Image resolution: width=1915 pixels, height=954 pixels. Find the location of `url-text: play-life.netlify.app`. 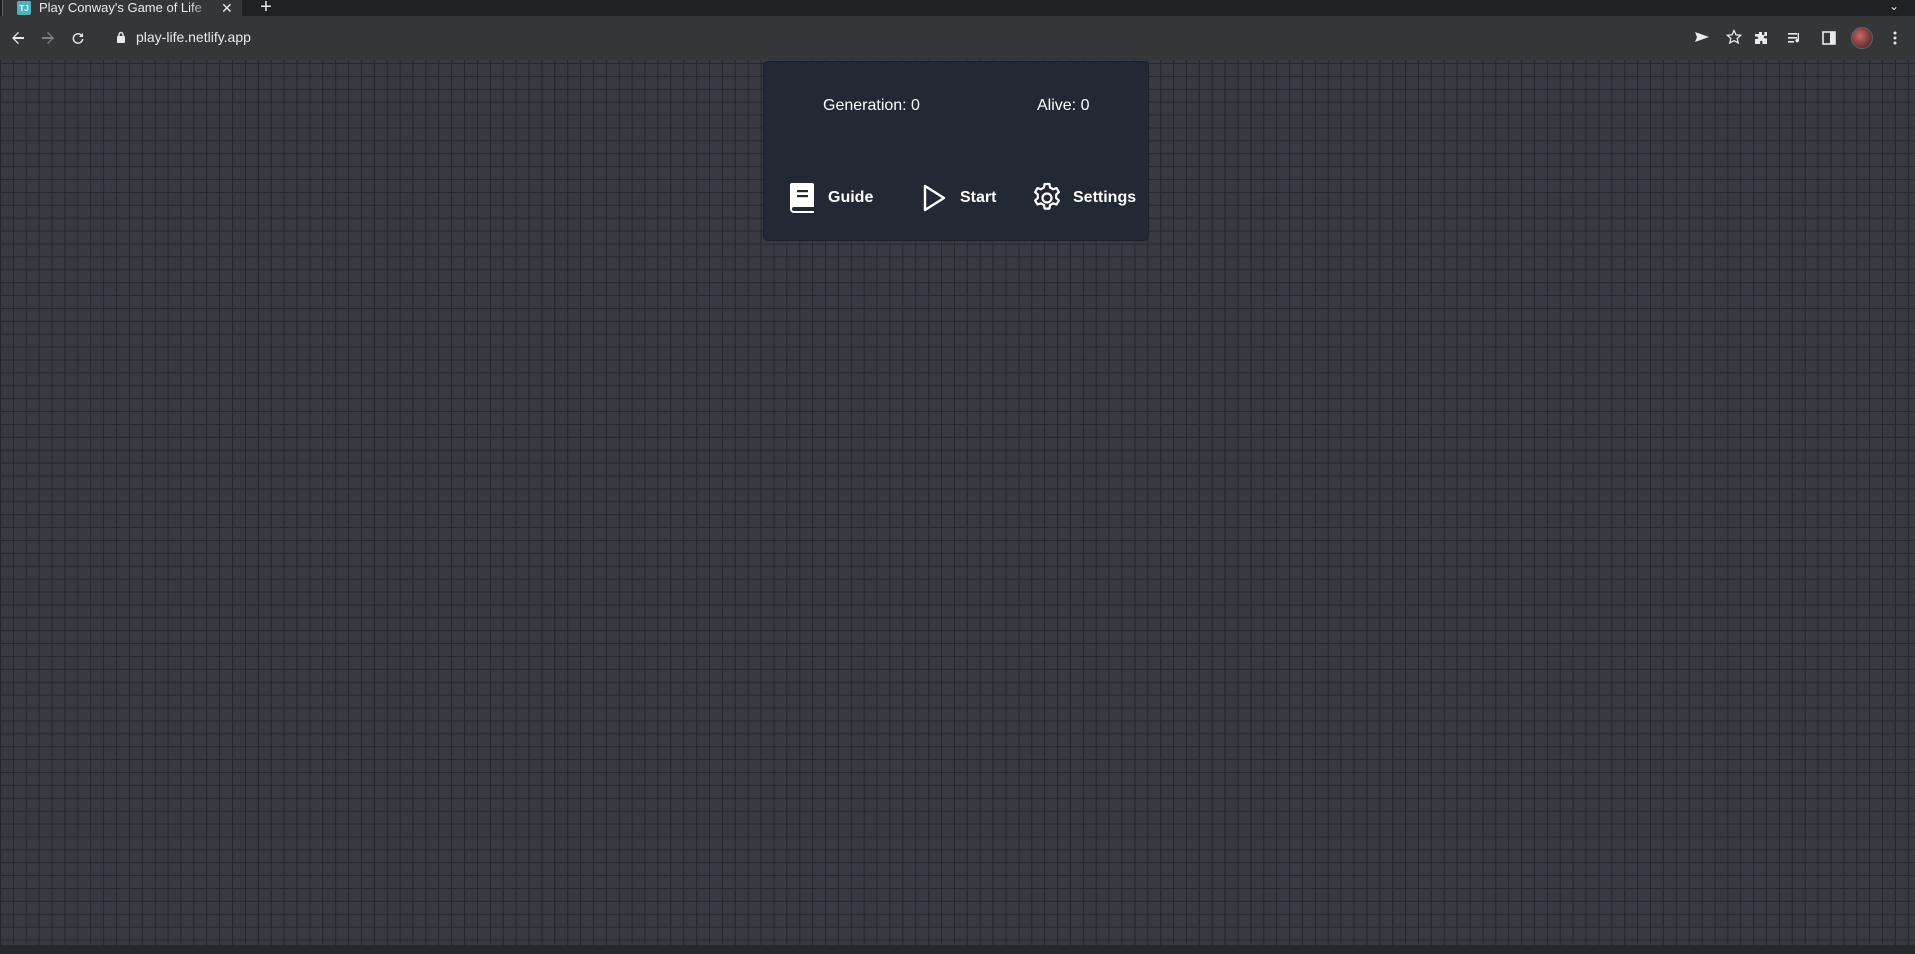

url-text: play-life.netlify.app is located at coordinates (193, 37).